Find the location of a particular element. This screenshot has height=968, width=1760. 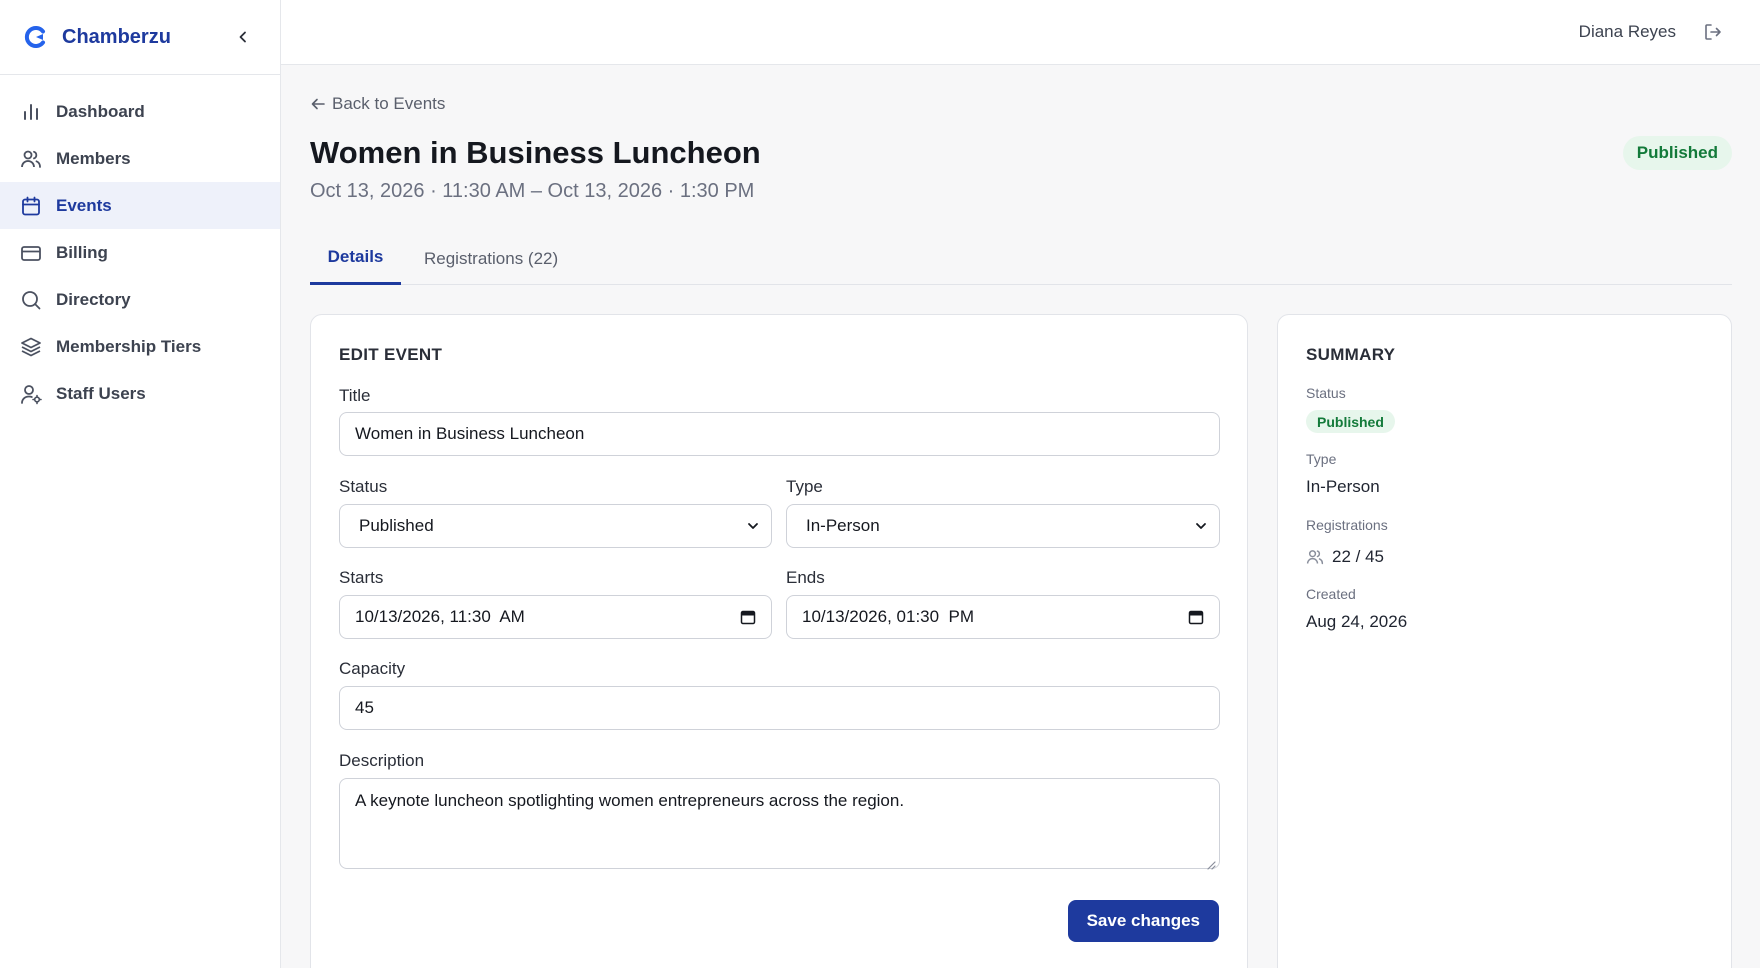

ends-datetime-input: 10/13/2026, 01:30 PM is located at coordinates (1003, 617).